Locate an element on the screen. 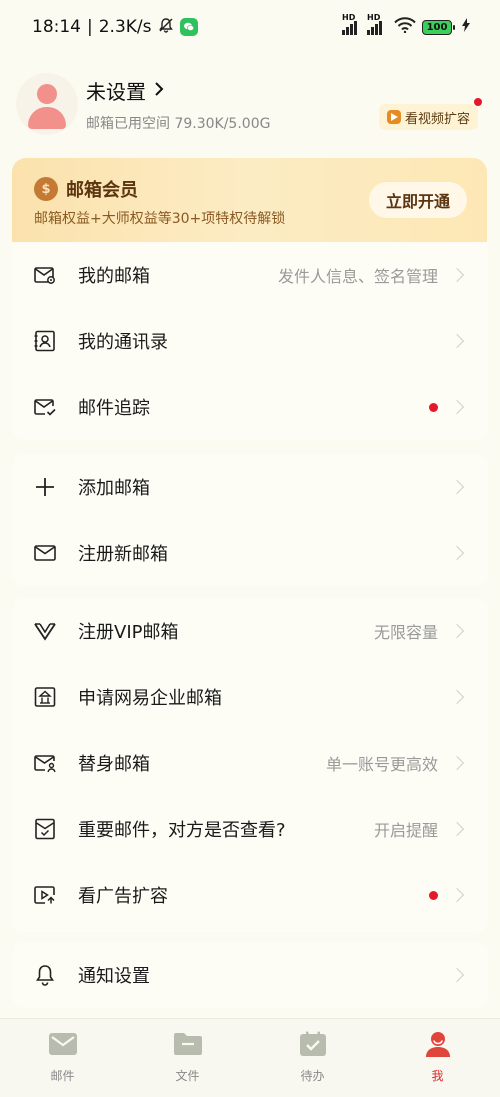 This screenshot has height=1097, width=500. menu-item-add-mailbox: 添加邮箱 is located at coordinates (250, 487).